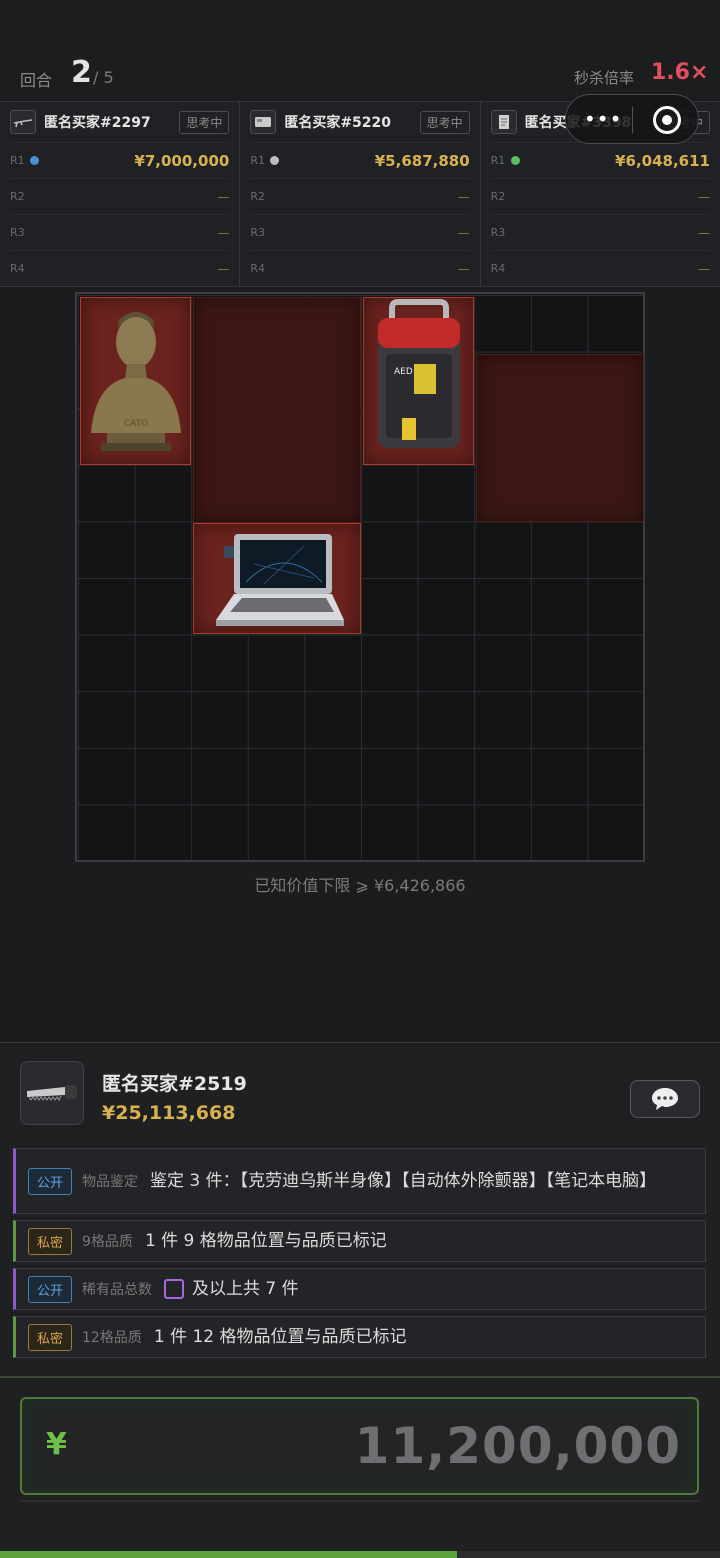 The image size is (720, 1558). Describe the element at coordinates (403, 1181) in the screenshot. I see `clue-text: 鉴定 3 件：【克劳迪乌斯半身像】【自动体外除颤器】【笔记本电脑】` at that location.